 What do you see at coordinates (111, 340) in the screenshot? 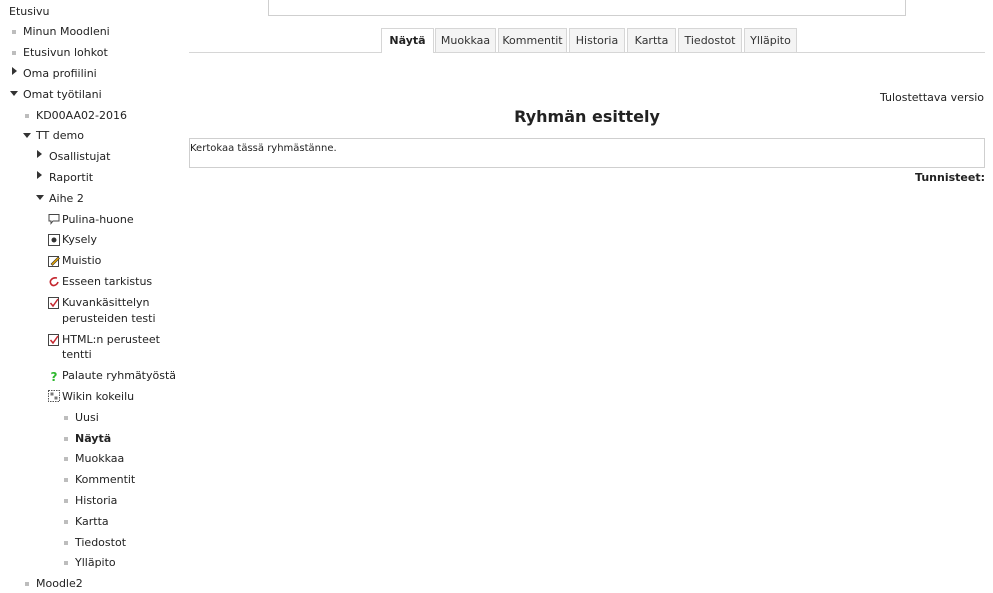
I see `nav-activity-quiz-2: HTML:n perusteet` at bounding box center [111, 340].